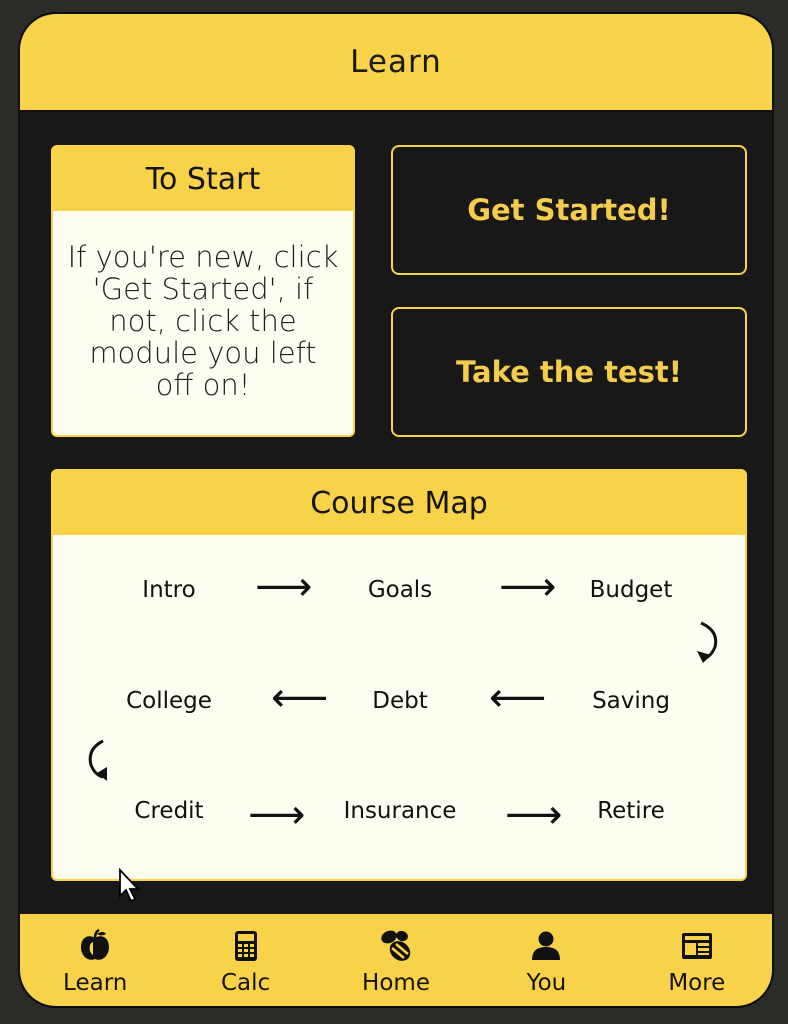 The image size is (788, 1024). I want to click on module-goals: Goals, so click(400, 590).